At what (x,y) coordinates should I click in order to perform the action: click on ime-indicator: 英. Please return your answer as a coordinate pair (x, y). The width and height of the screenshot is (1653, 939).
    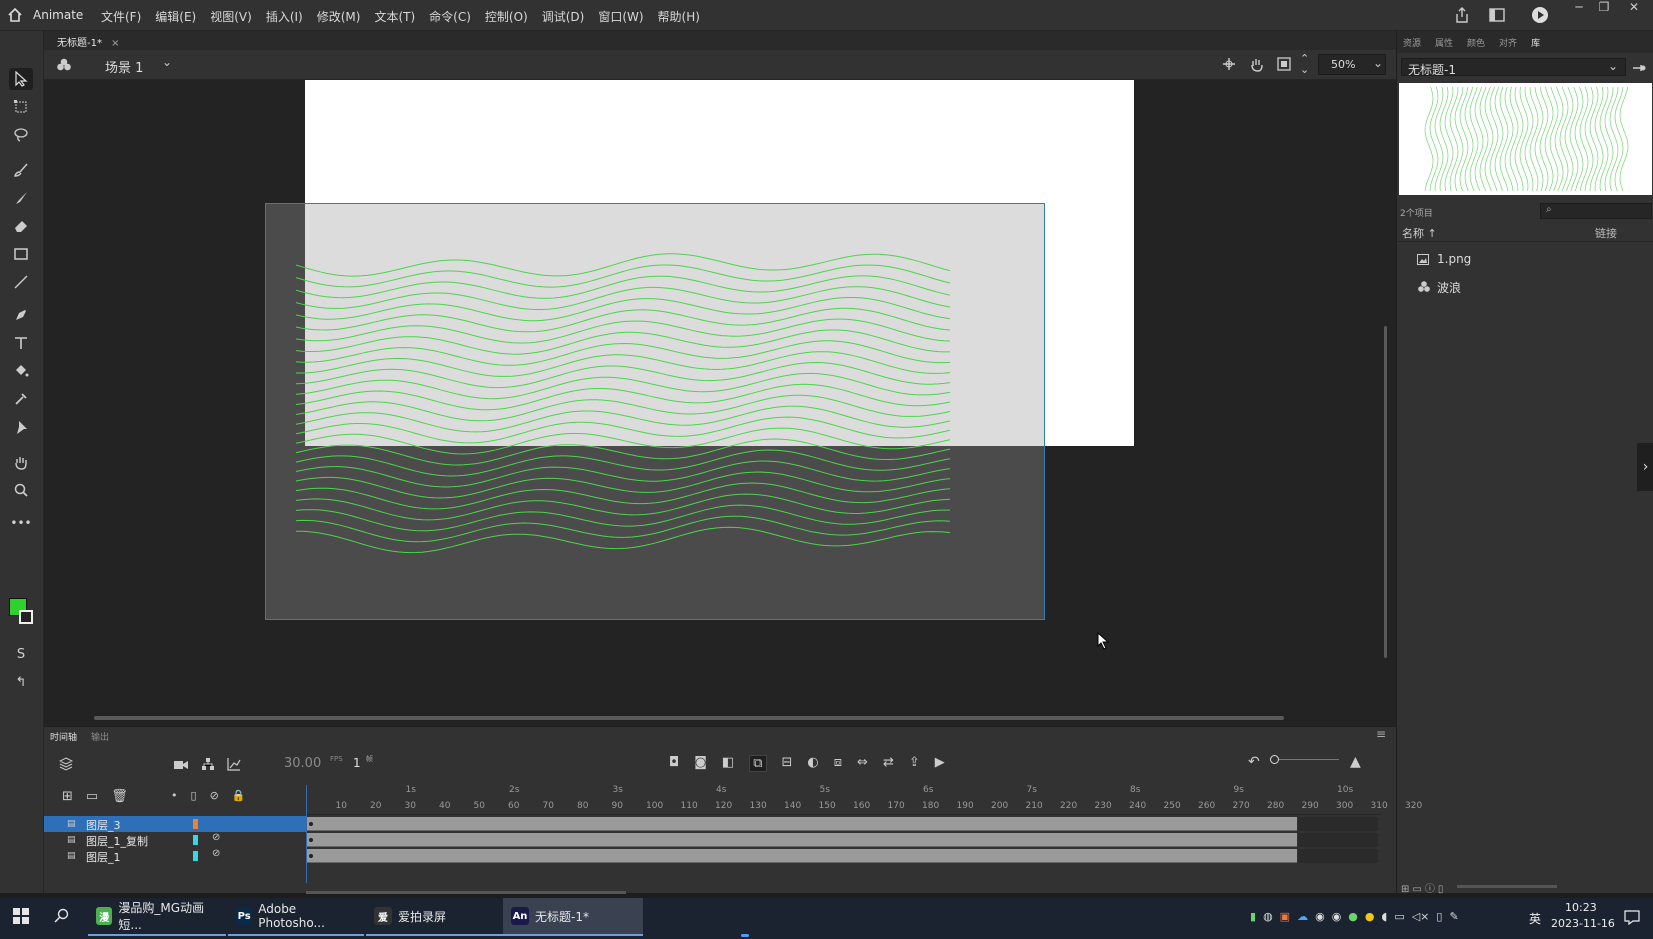
    Looking at the image, I should click on (1535, 918).